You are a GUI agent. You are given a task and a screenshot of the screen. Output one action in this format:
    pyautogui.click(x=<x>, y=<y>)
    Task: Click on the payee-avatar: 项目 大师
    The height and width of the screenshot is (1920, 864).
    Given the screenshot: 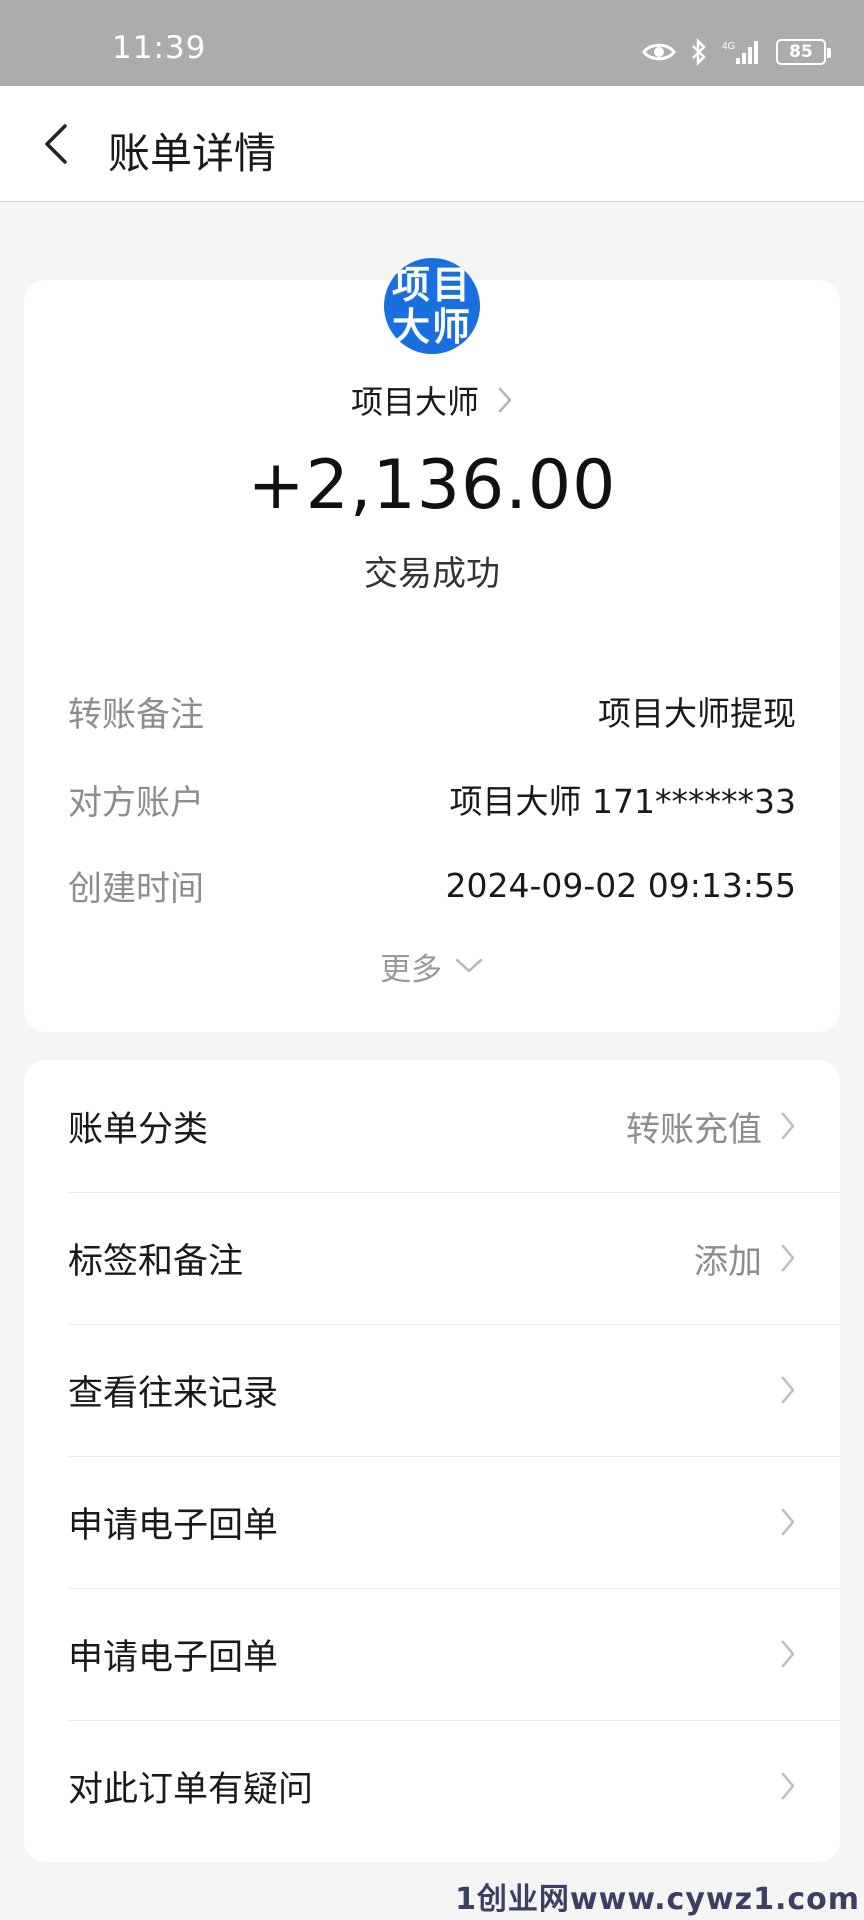 What is the action you would take?
    pyautogui.click(x=432, y=306)
    